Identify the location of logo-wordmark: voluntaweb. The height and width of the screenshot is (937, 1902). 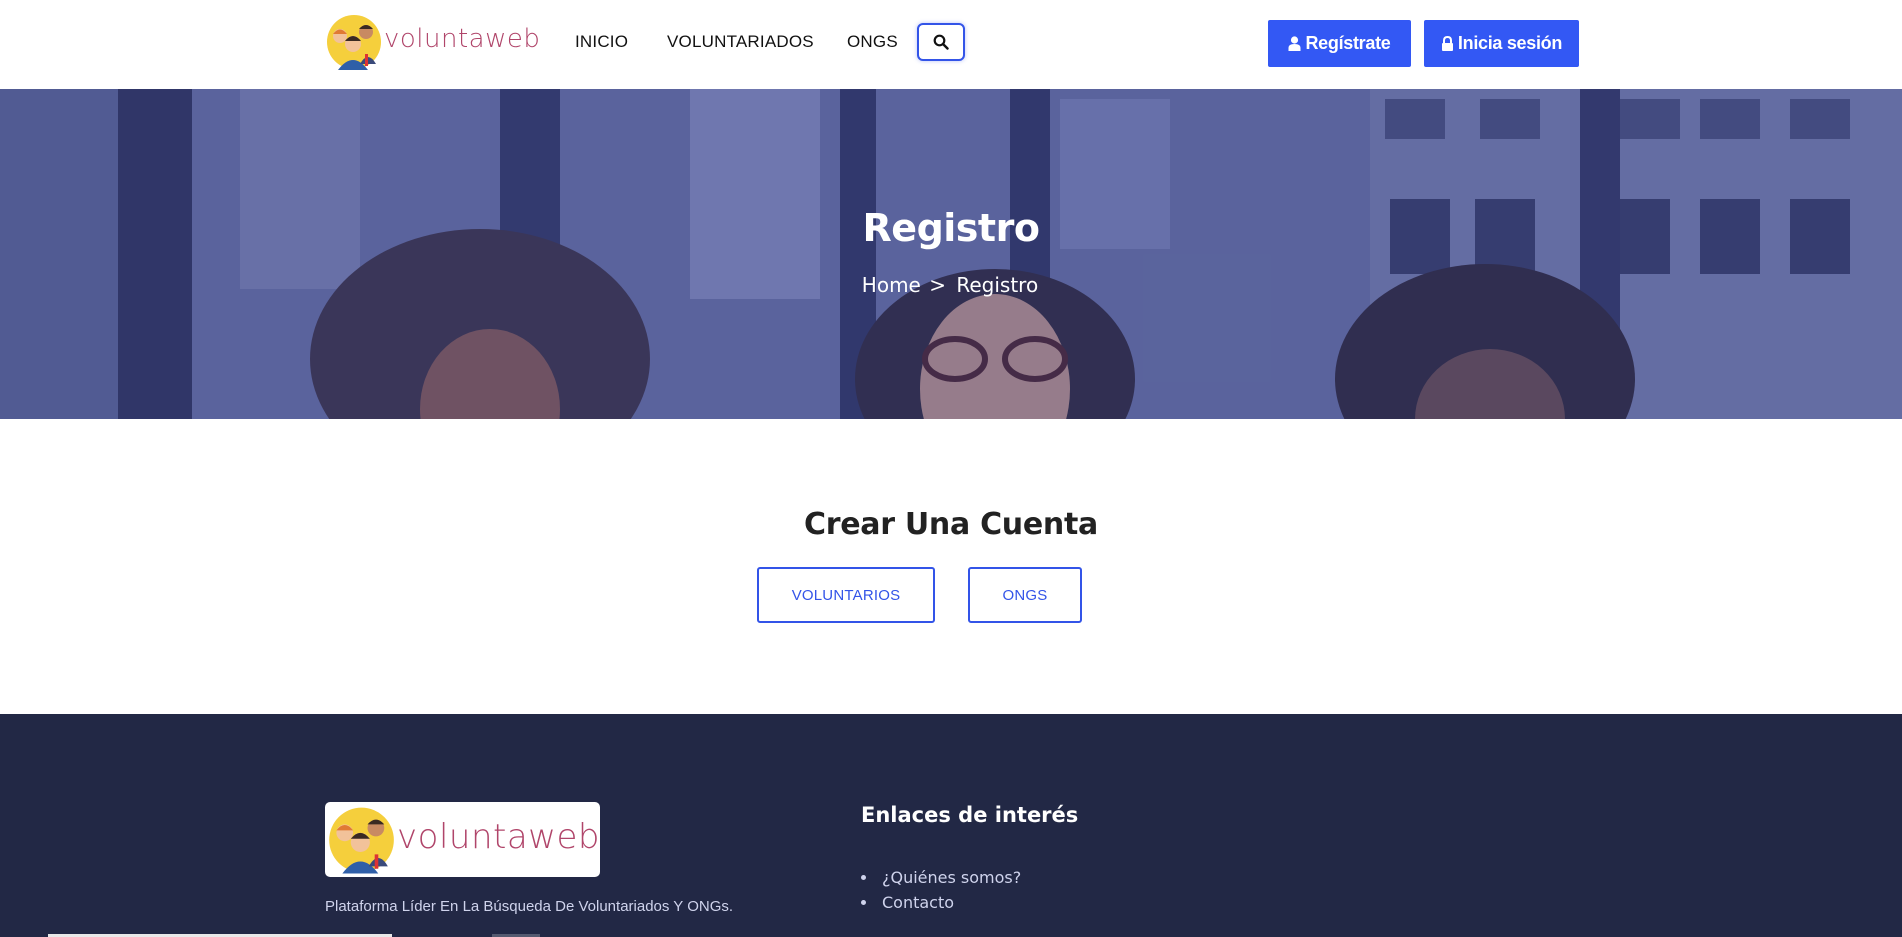
(462, 39).